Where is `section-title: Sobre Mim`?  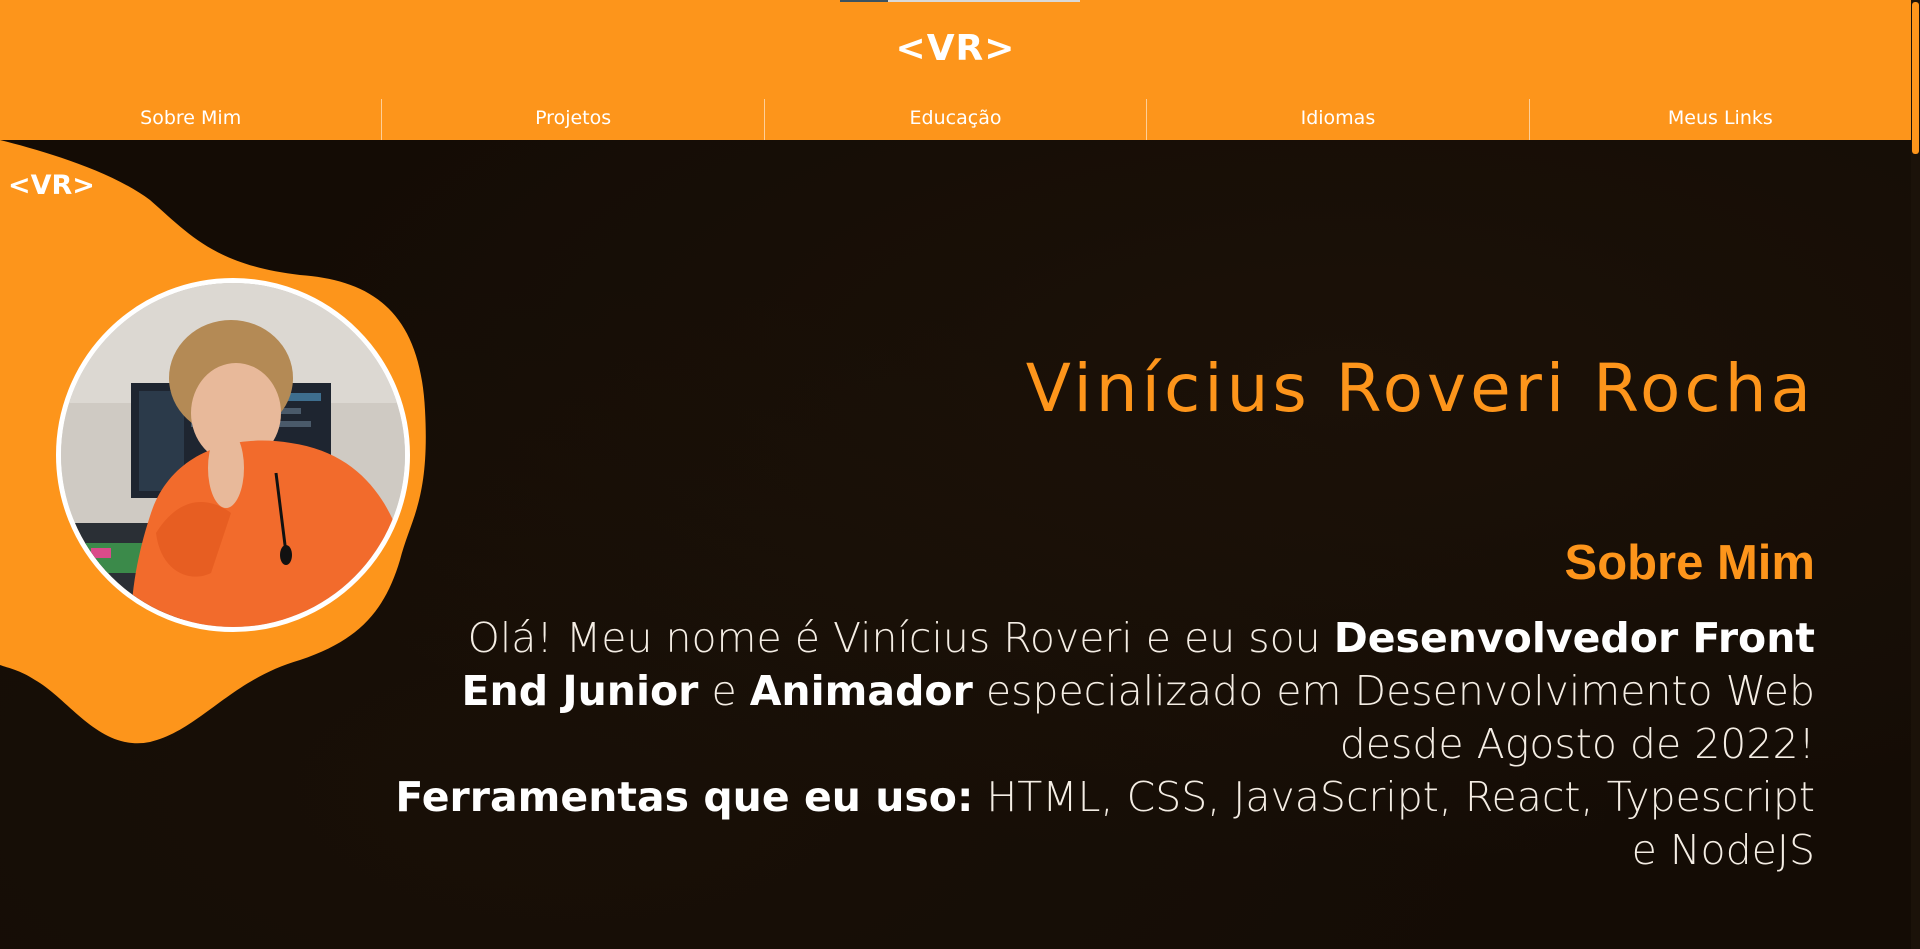
section-title: Sobre Mim is located at coordinates (1689, 563).